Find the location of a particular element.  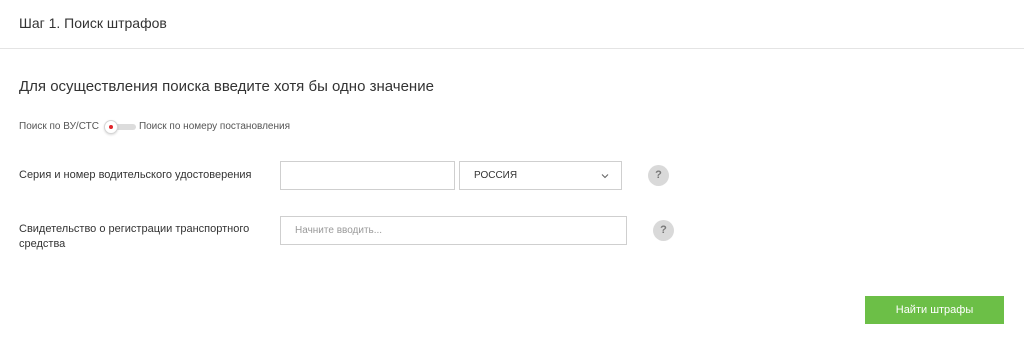

header-divider is located at coordinates (512, 48).